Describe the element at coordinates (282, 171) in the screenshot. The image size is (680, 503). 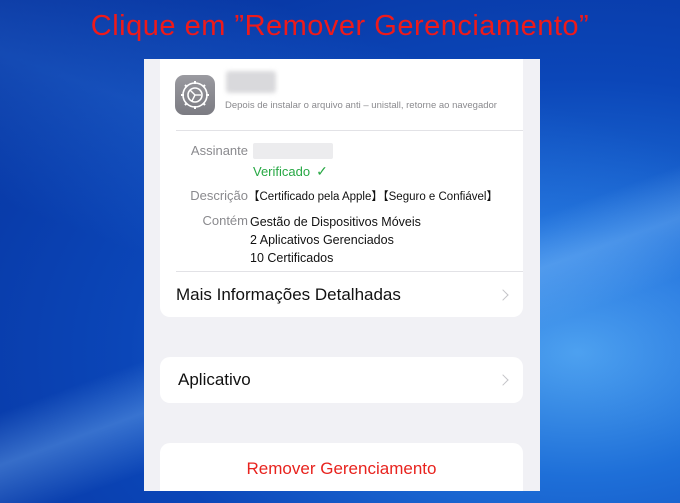
I see `verified-text: Verificado` at that location.